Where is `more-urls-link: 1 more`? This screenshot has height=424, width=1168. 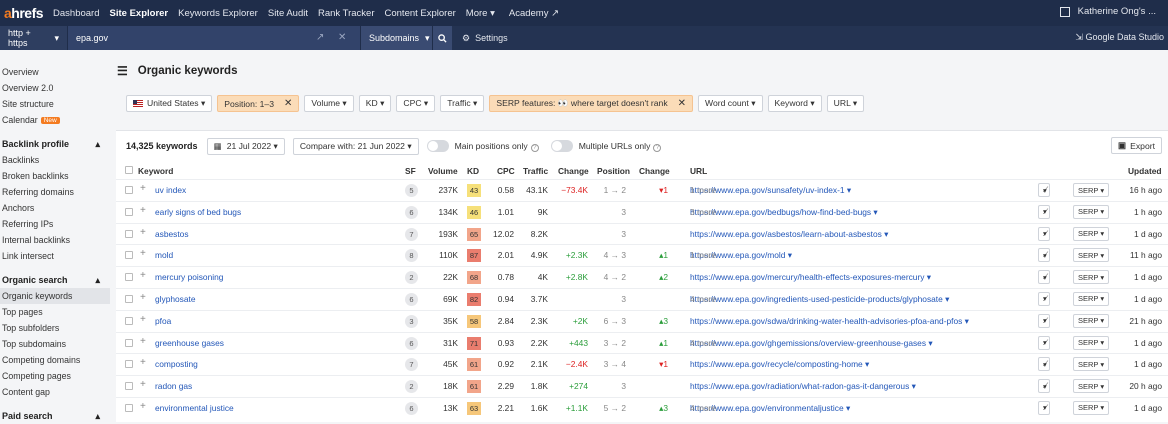
more-urls-link: 1 more is located at coordinates (703, 255).